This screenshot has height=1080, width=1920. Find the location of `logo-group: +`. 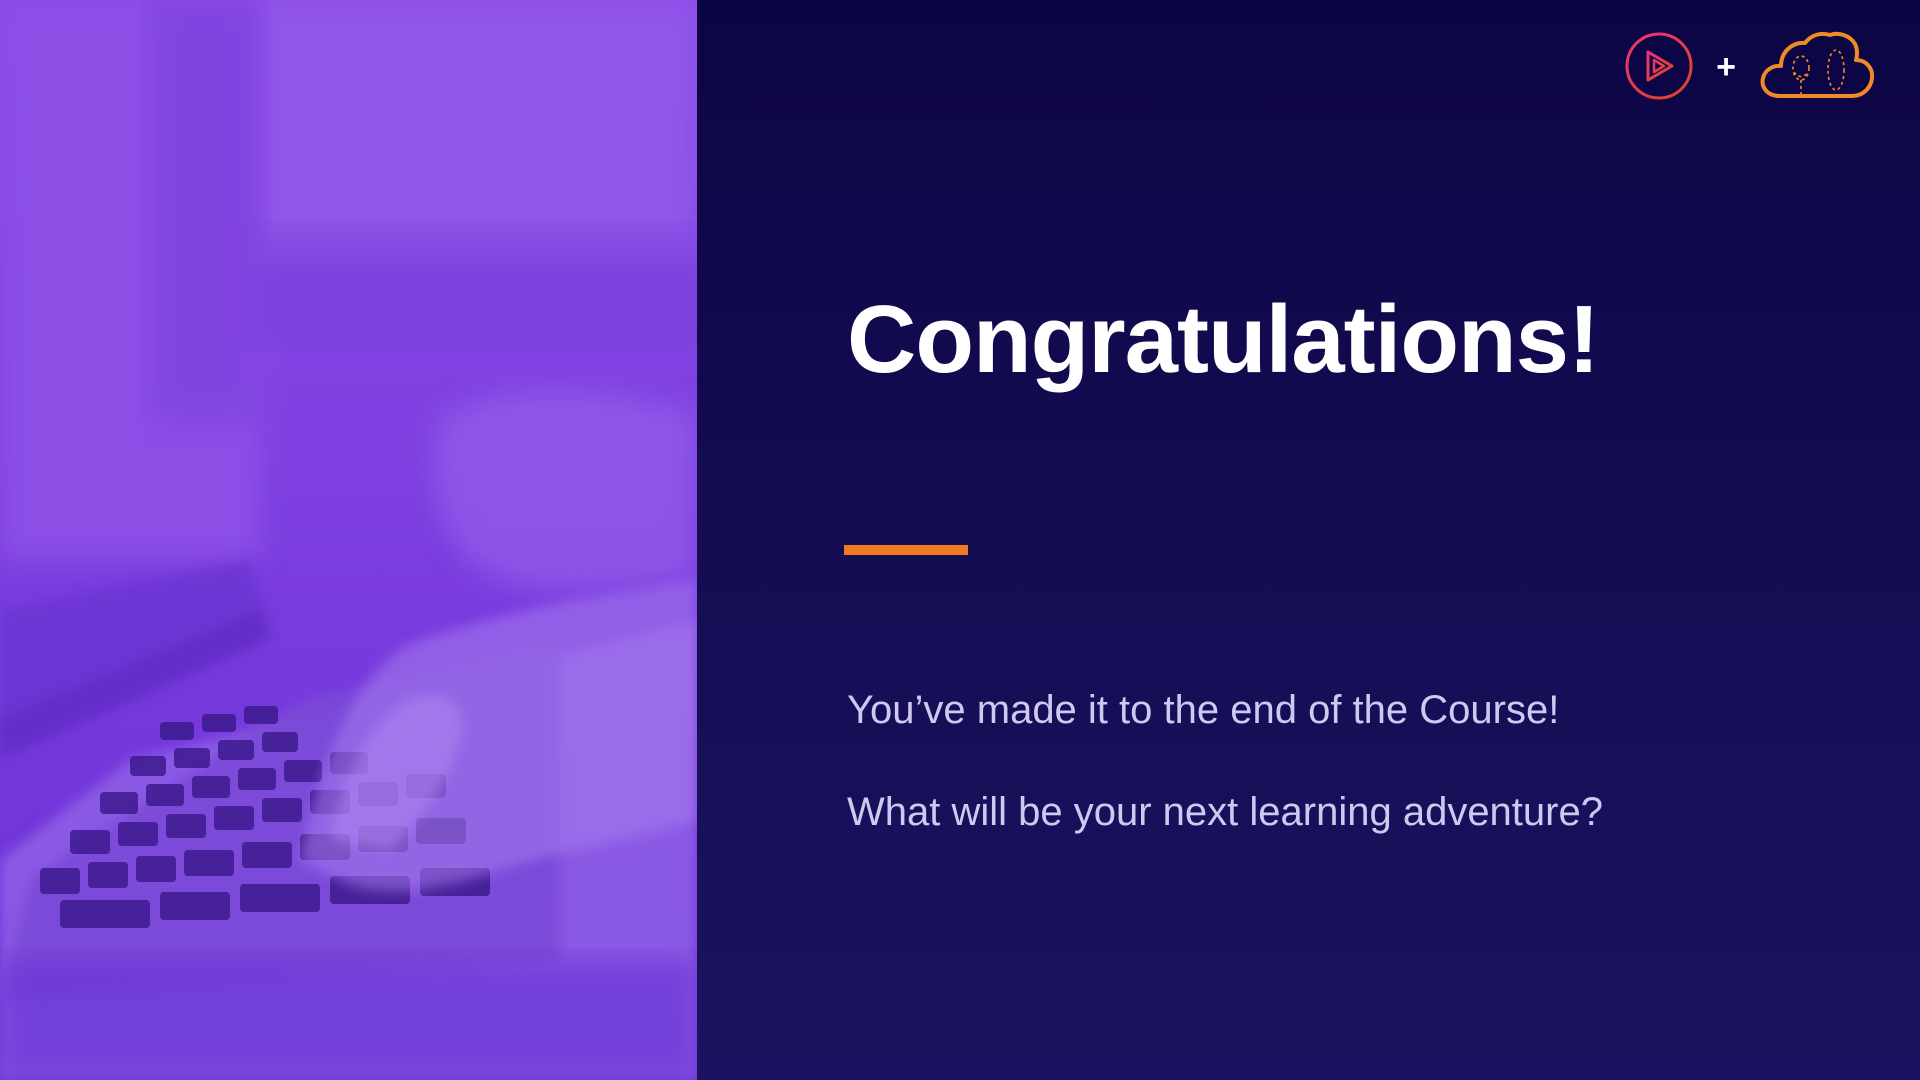

logo-group: + is located at coordinates (1750, 68).